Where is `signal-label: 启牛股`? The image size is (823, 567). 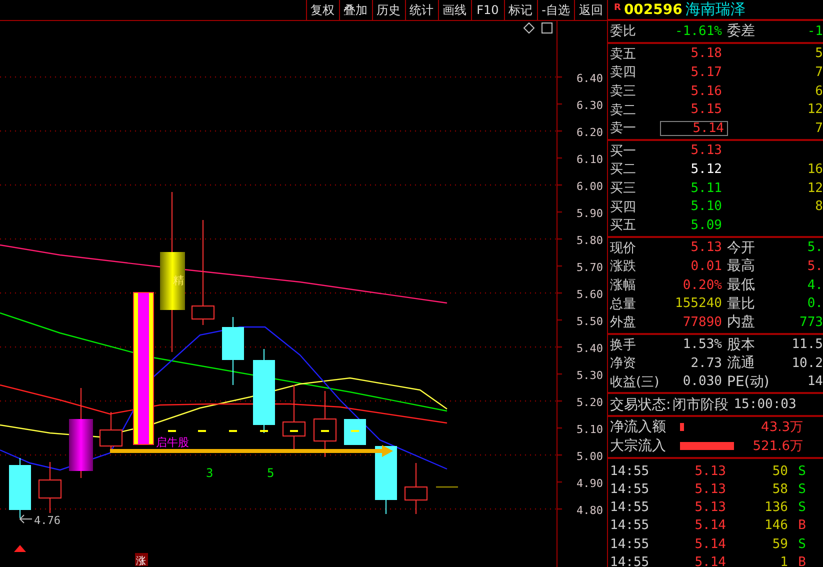 signal-label: 启牛股 is located at coordinates (172, 442).